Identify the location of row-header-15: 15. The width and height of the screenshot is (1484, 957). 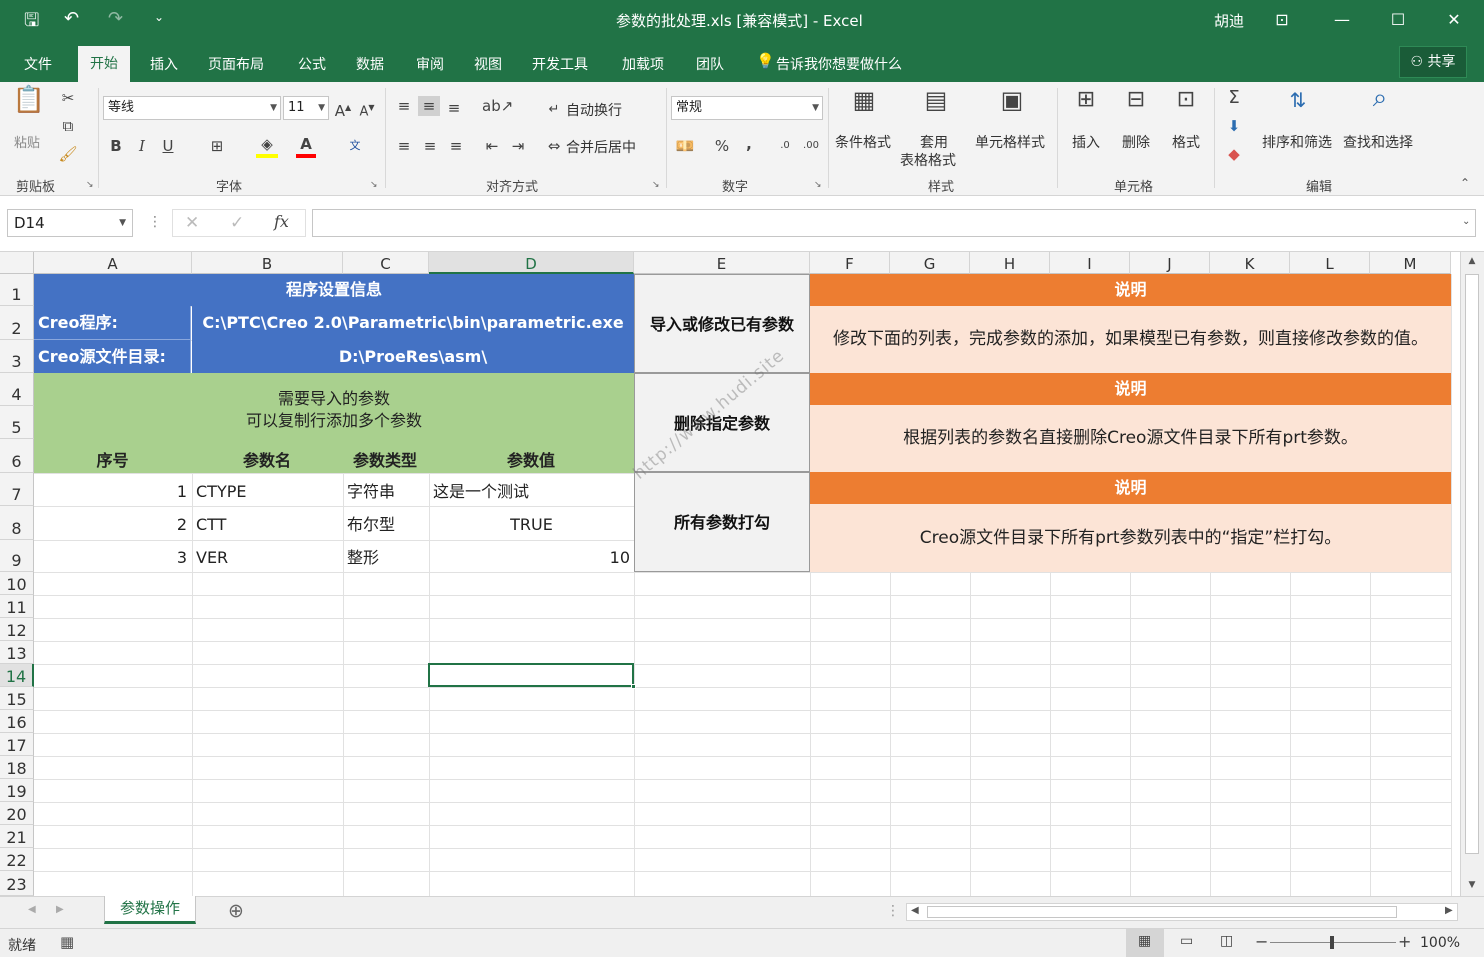
(17, 698).